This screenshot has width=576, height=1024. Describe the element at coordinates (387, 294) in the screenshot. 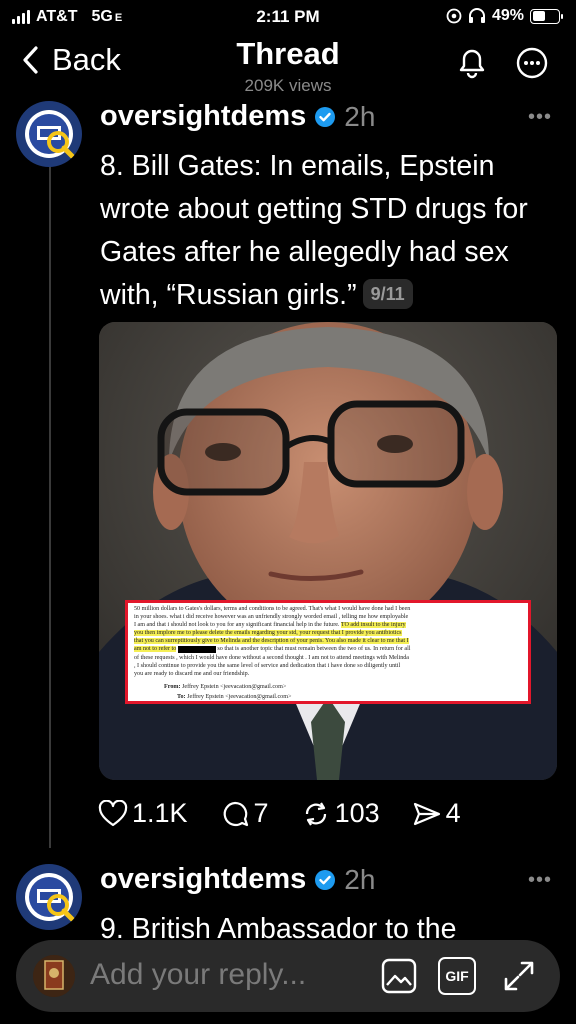

I see `thread-counter: 9/11` at that location.